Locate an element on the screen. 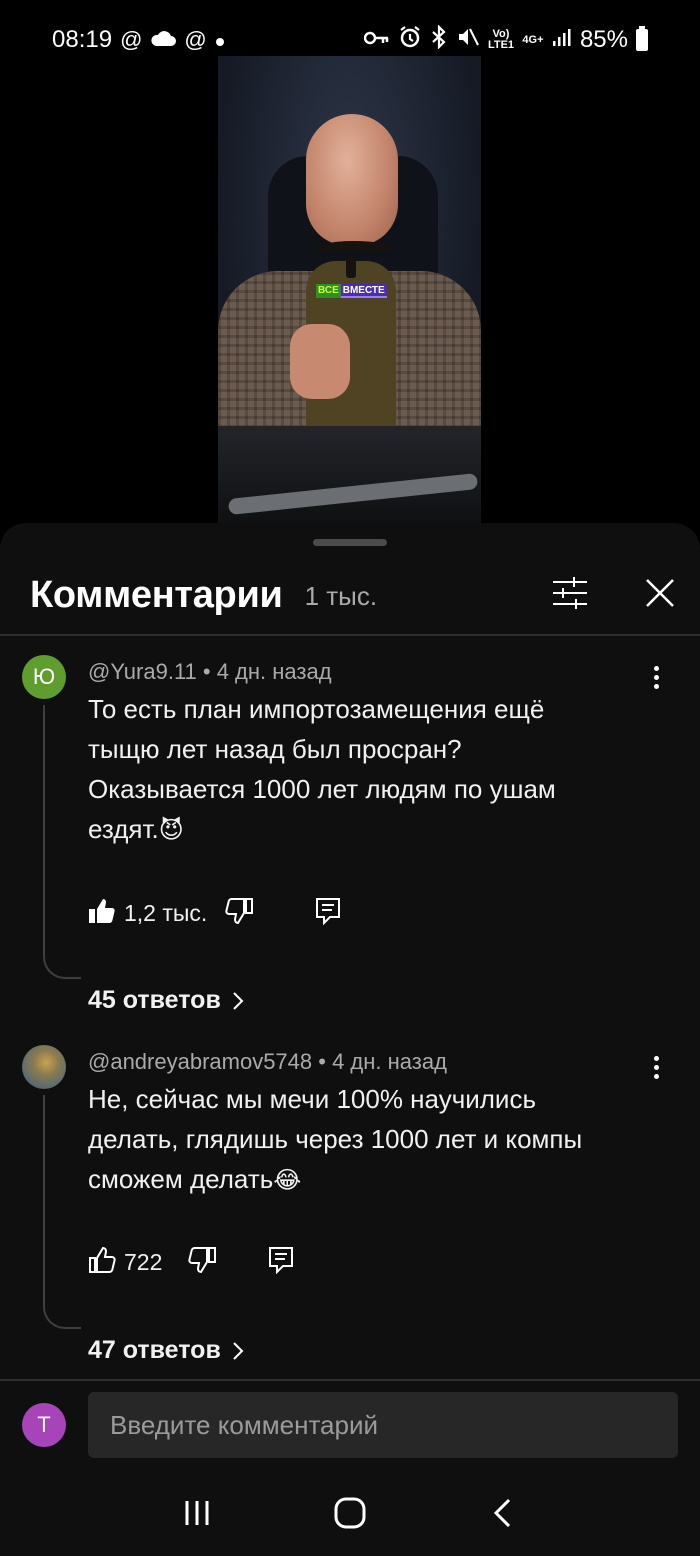 This screenshot has height=1556, width=700. avatar: Ю is located at coordinates (44, 677).